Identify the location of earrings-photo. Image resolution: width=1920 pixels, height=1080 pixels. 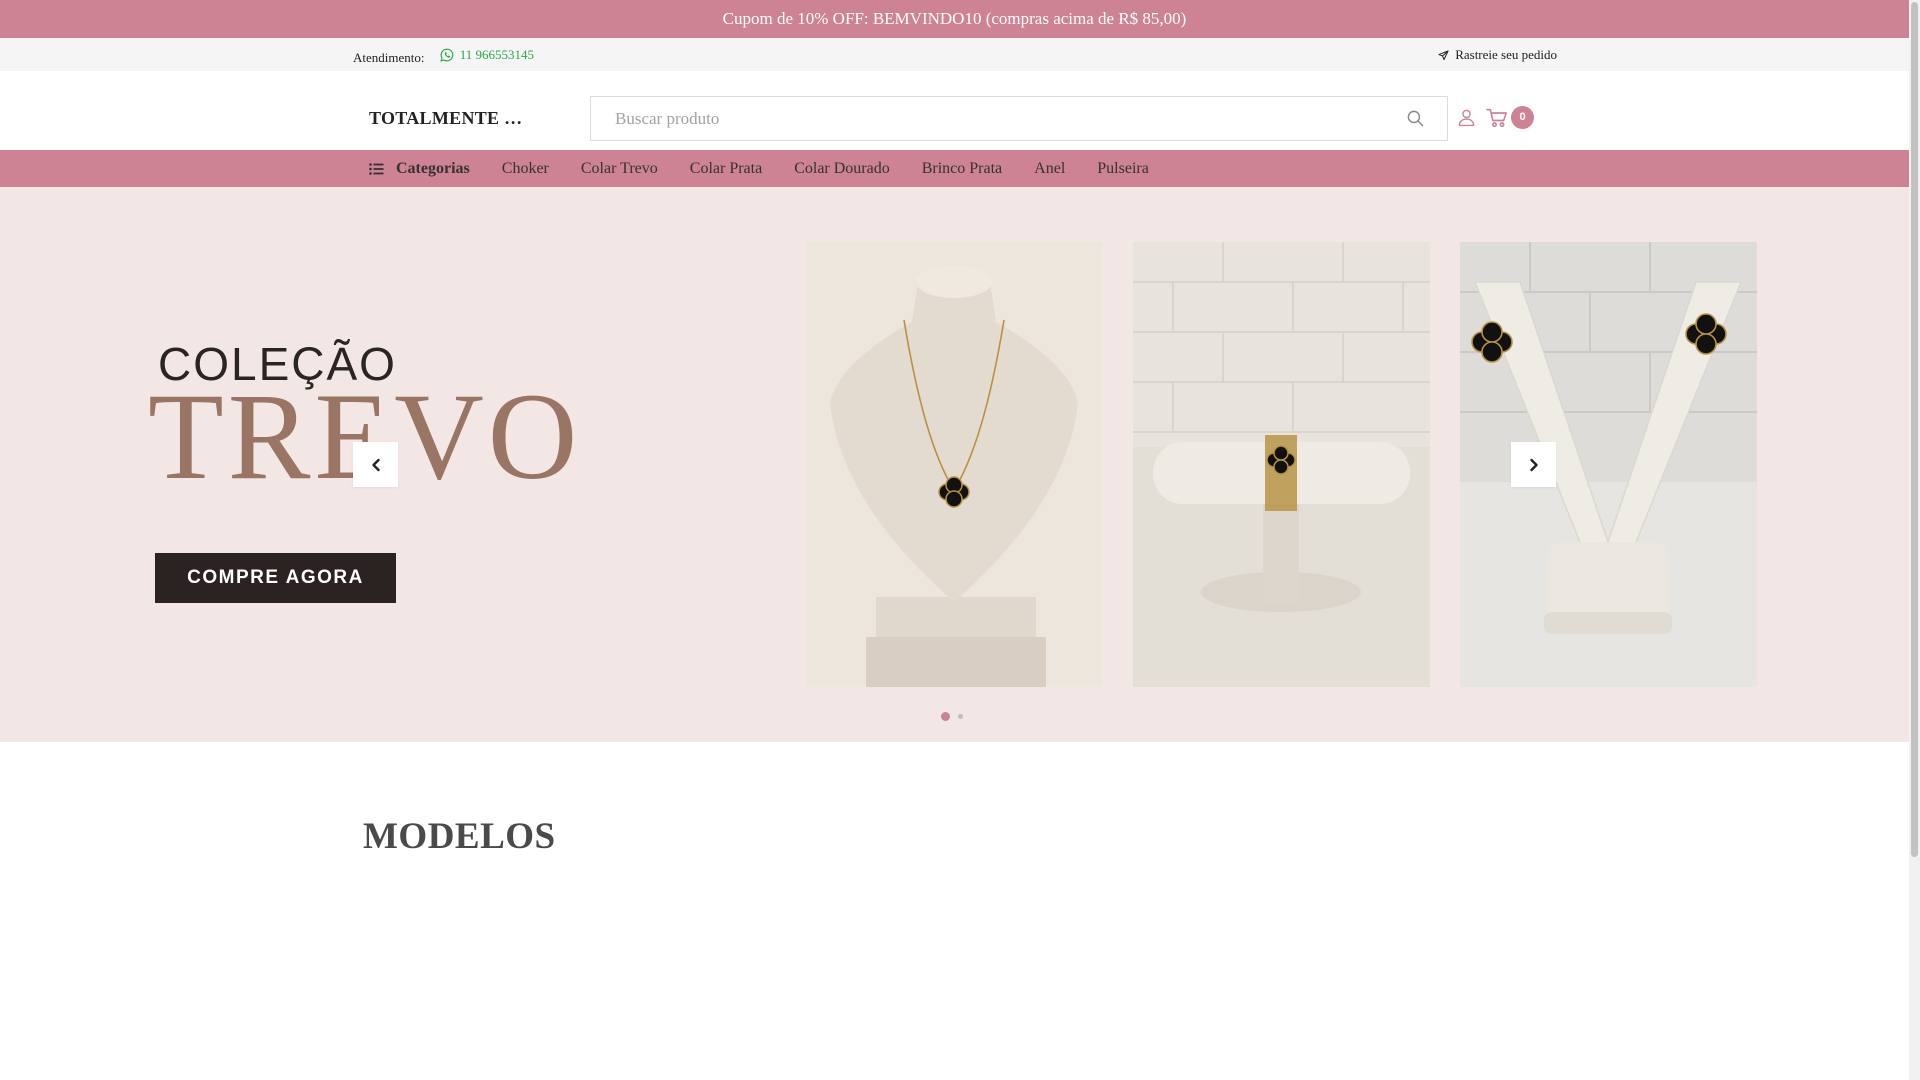
(1608, 464).